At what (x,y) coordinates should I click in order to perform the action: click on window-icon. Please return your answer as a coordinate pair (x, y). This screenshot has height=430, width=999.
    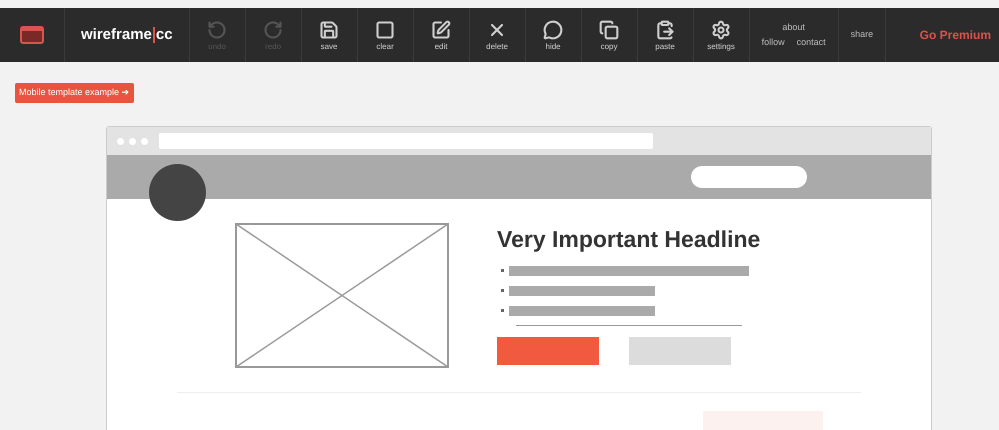
    Looking at the image, I should click on (32, 35).